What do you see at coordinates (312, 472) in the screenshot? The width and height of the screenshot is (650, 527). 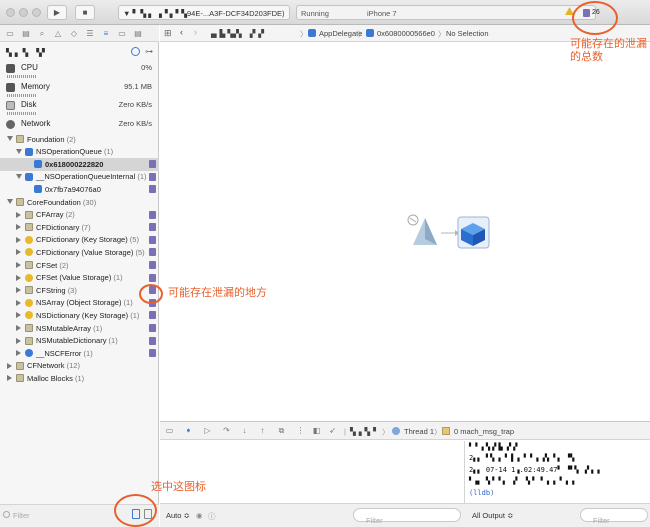 I see `variables-view` at bounding box center [312, 472].